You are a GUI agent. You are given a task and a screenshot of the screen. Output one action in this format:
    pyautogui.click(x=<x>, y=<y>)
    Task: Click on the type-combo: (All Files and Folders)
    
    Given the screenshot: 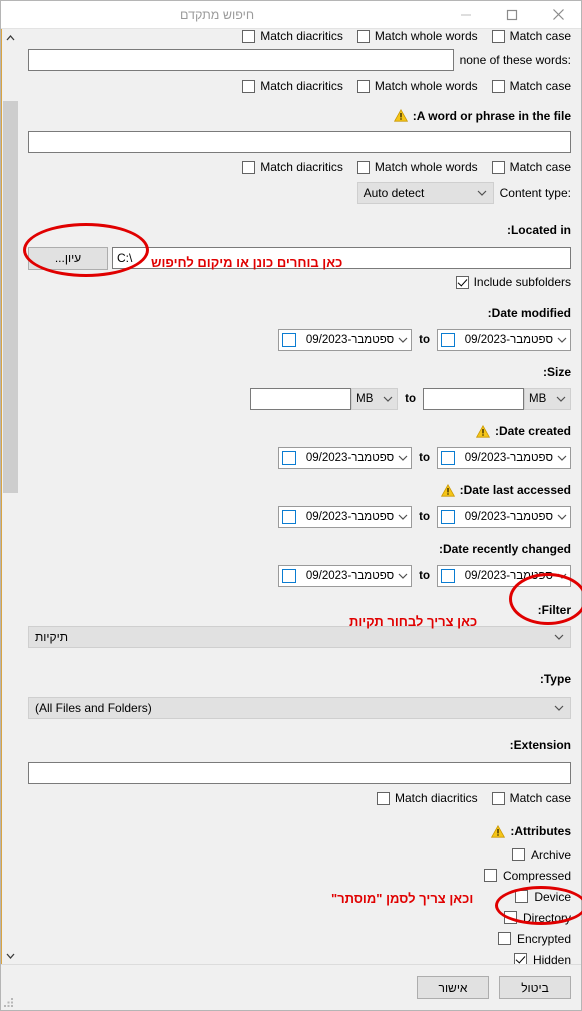 What is the action you would take?
    pyautogui.click(x=299, y=707)
    